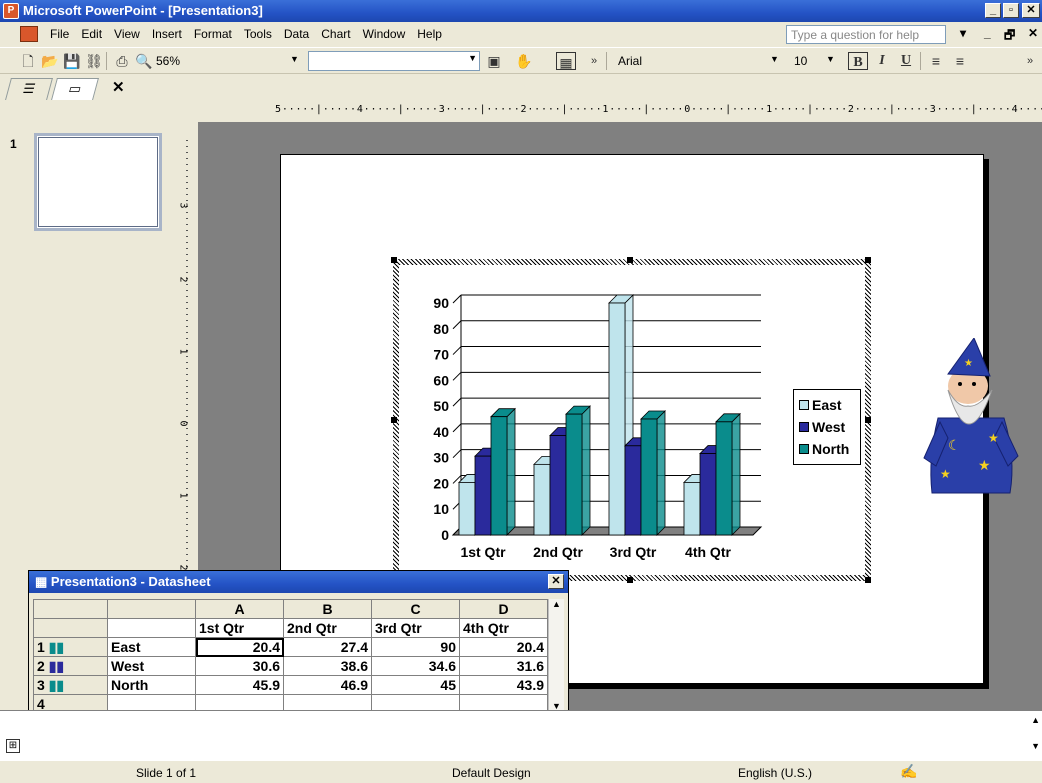 The width and height of the screenshot is (1042, 783). I want to click on cell: 30.6, so click(239, 666).